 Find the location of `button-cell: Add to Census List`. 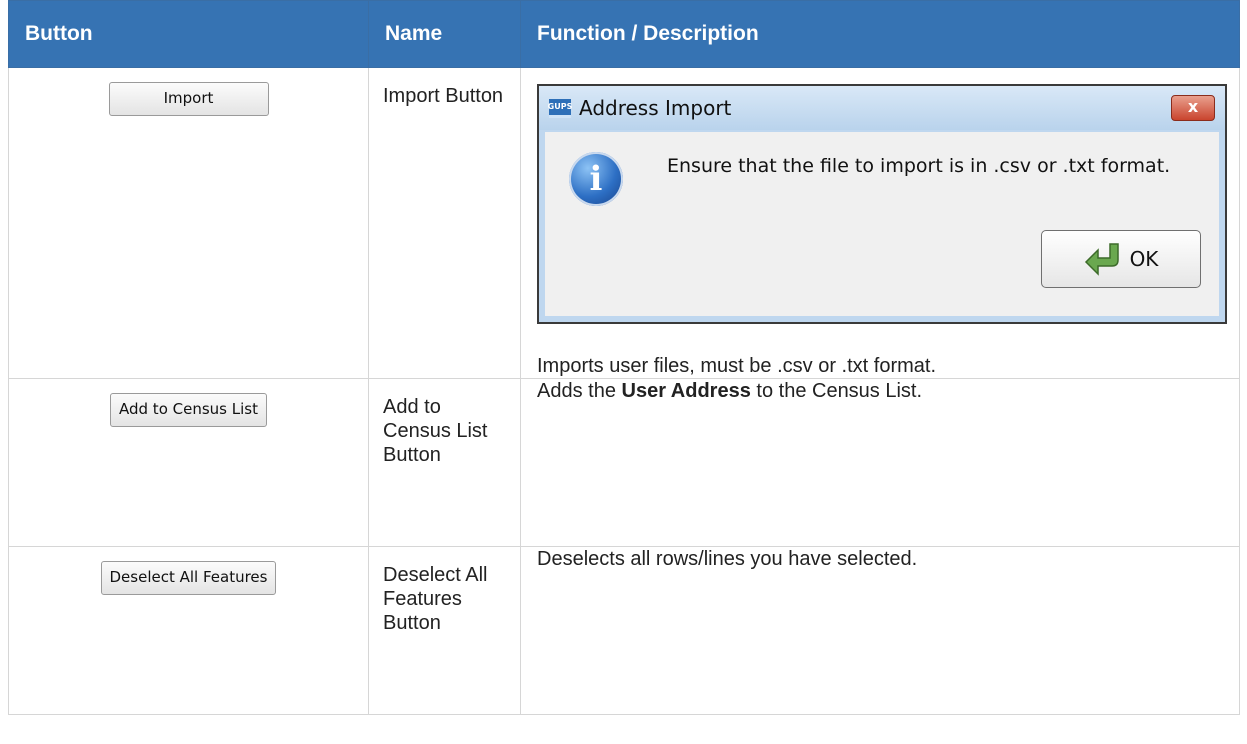

button-cell: Add to Census List is located at coordinates (188, 462).